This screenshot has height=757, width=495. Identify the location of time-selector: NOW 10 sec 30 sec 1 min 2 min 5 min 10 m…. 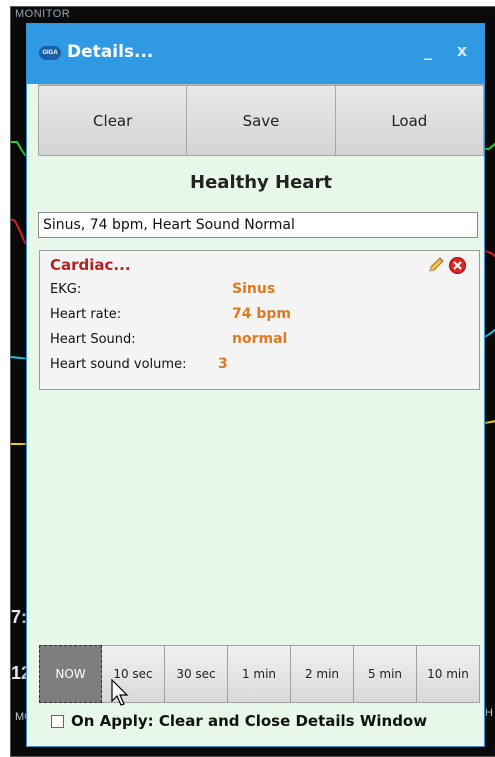
(261, 674).